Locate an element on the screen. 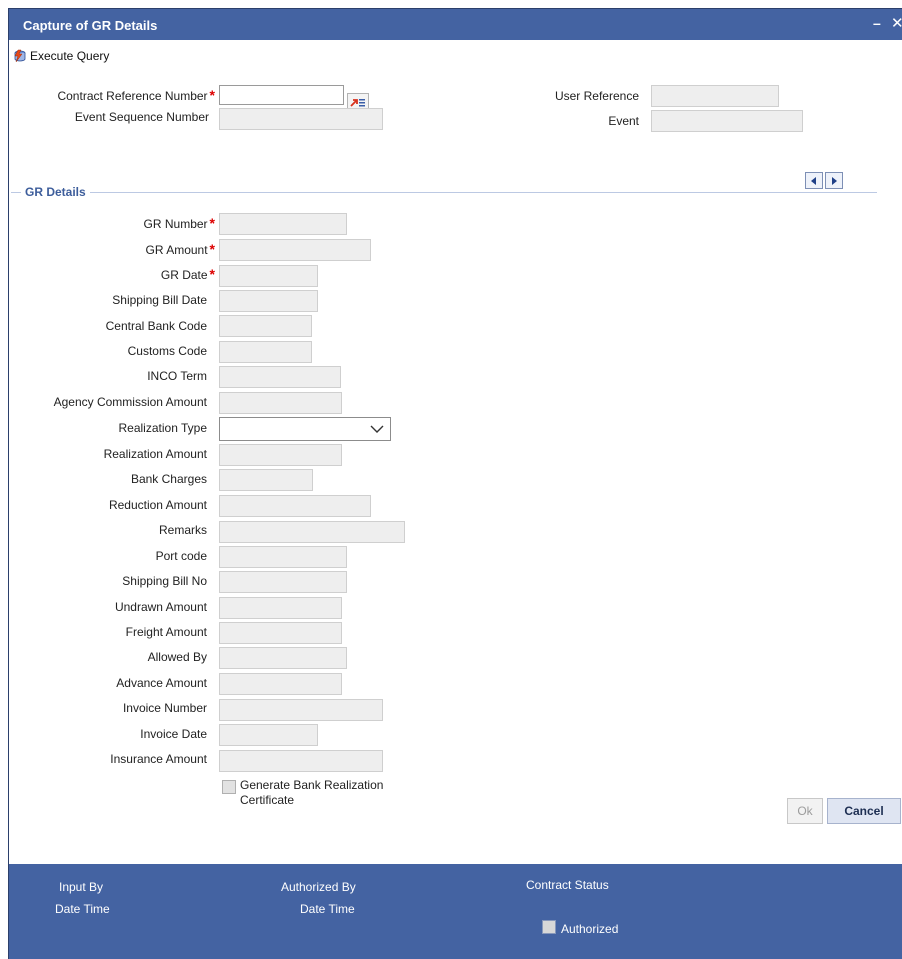  window-title: Capture of GR Details is located at coordinates (90, 25).